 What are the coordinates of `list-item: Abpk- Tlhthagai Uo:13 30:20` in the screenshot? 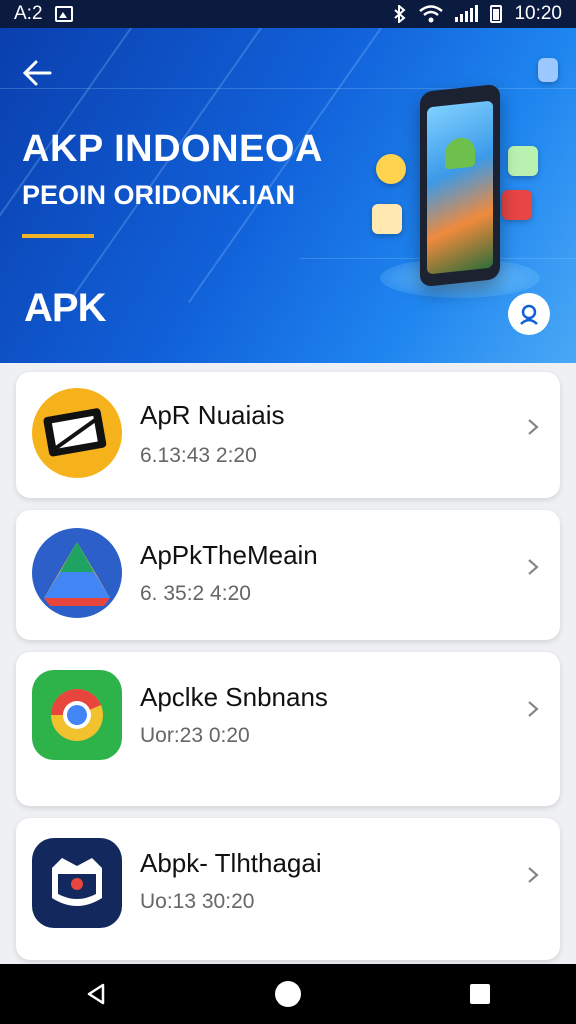 It's located at (288, 889).